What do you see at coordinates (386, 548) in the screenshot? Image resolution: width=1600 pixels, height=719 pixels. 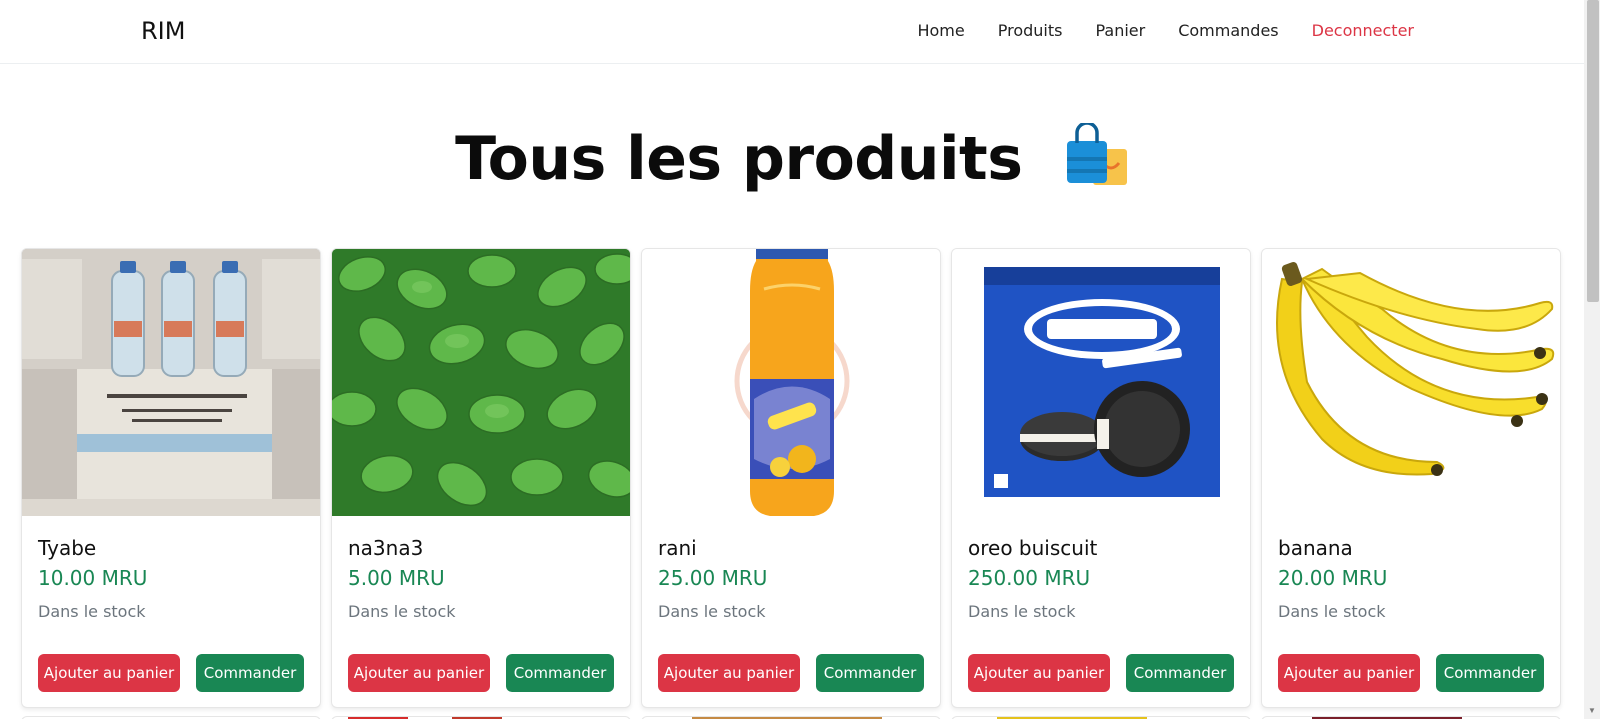 I see `product-name: na3na3` at bounding box center [386, 548].